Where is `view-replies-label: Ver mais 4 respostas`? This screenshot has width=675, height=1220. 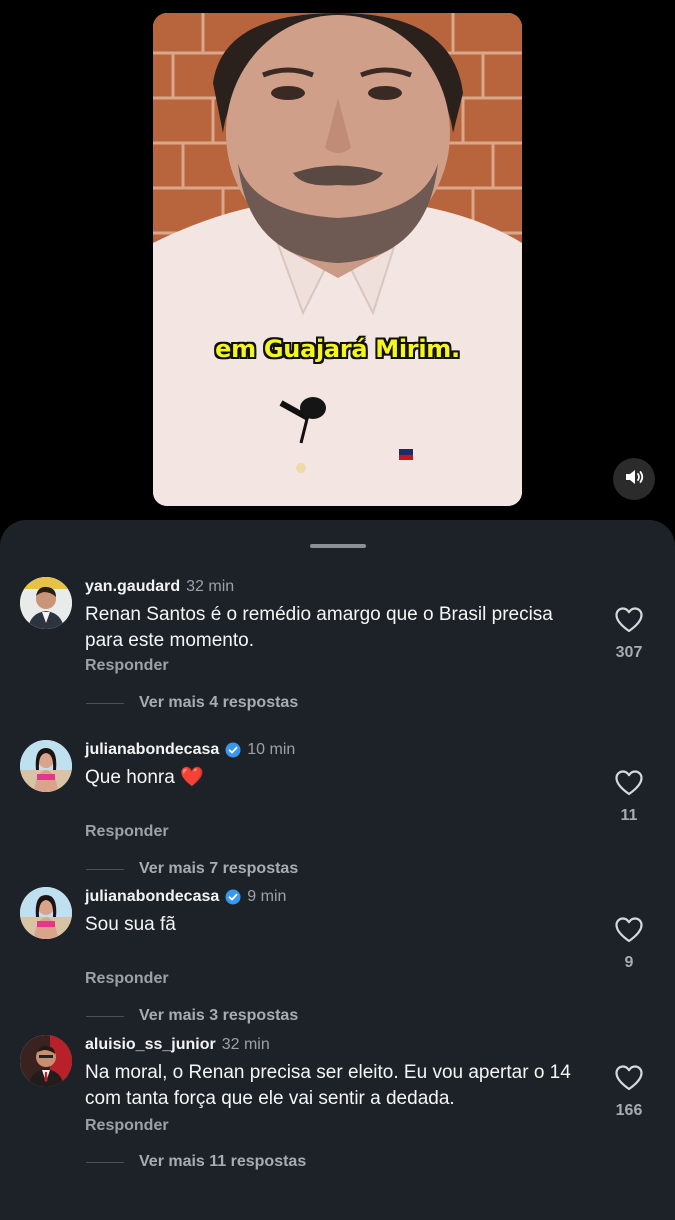
view-replies-label: Ver mais 4 respostas is located at coordinates (219, 702).